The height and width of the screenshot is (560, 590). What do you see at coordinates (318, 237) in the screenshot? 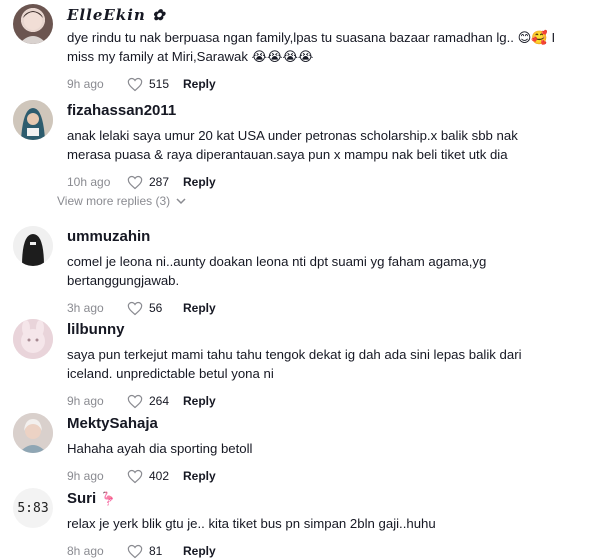
I see `username: ummuzahin` at bounding box center [318, 237].